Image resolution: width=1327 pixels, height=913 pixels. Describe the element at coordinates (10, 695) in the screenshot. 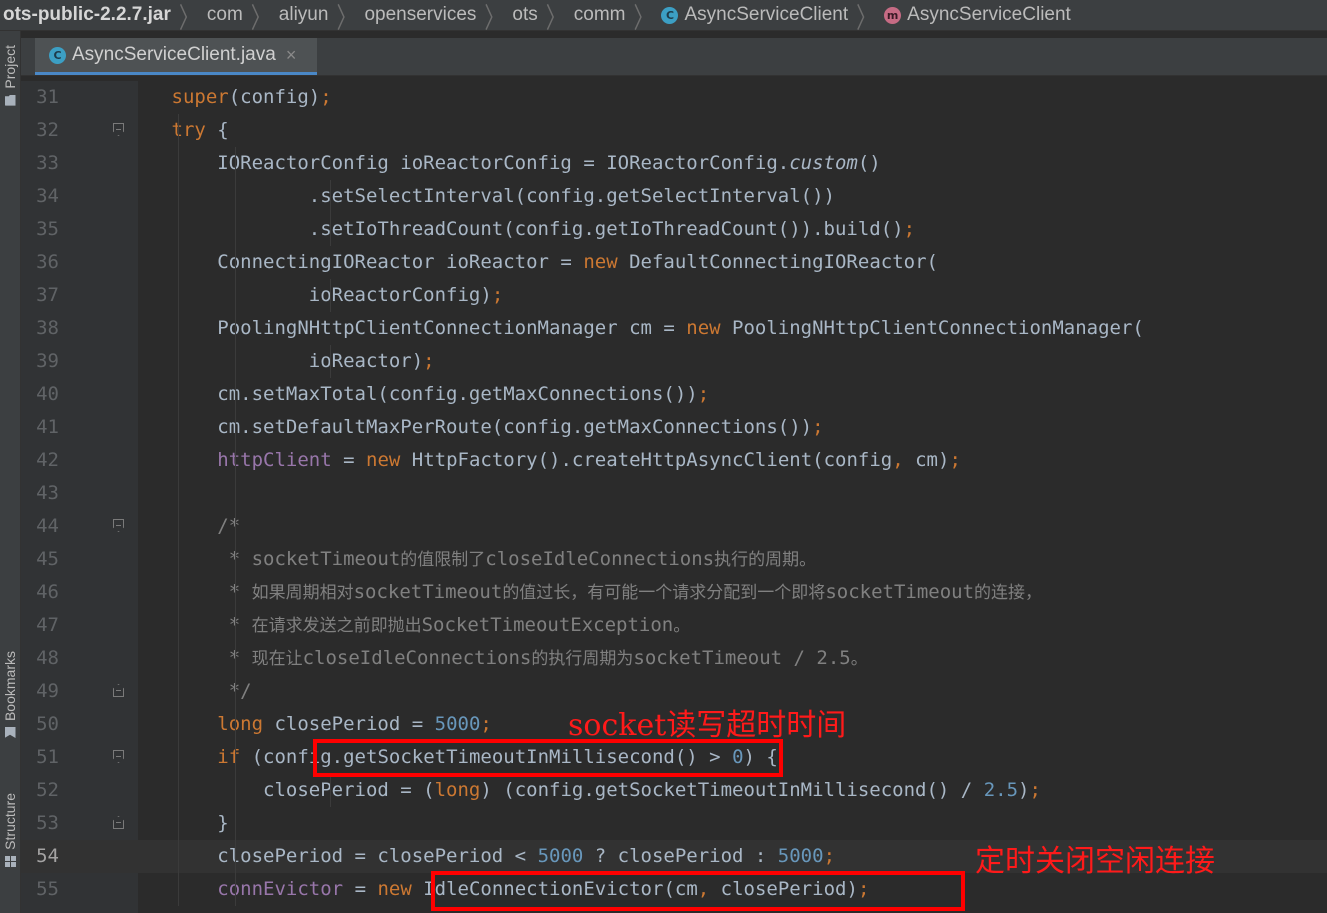

I see `bookmarks-tool-button: Bookmarks` at that location.